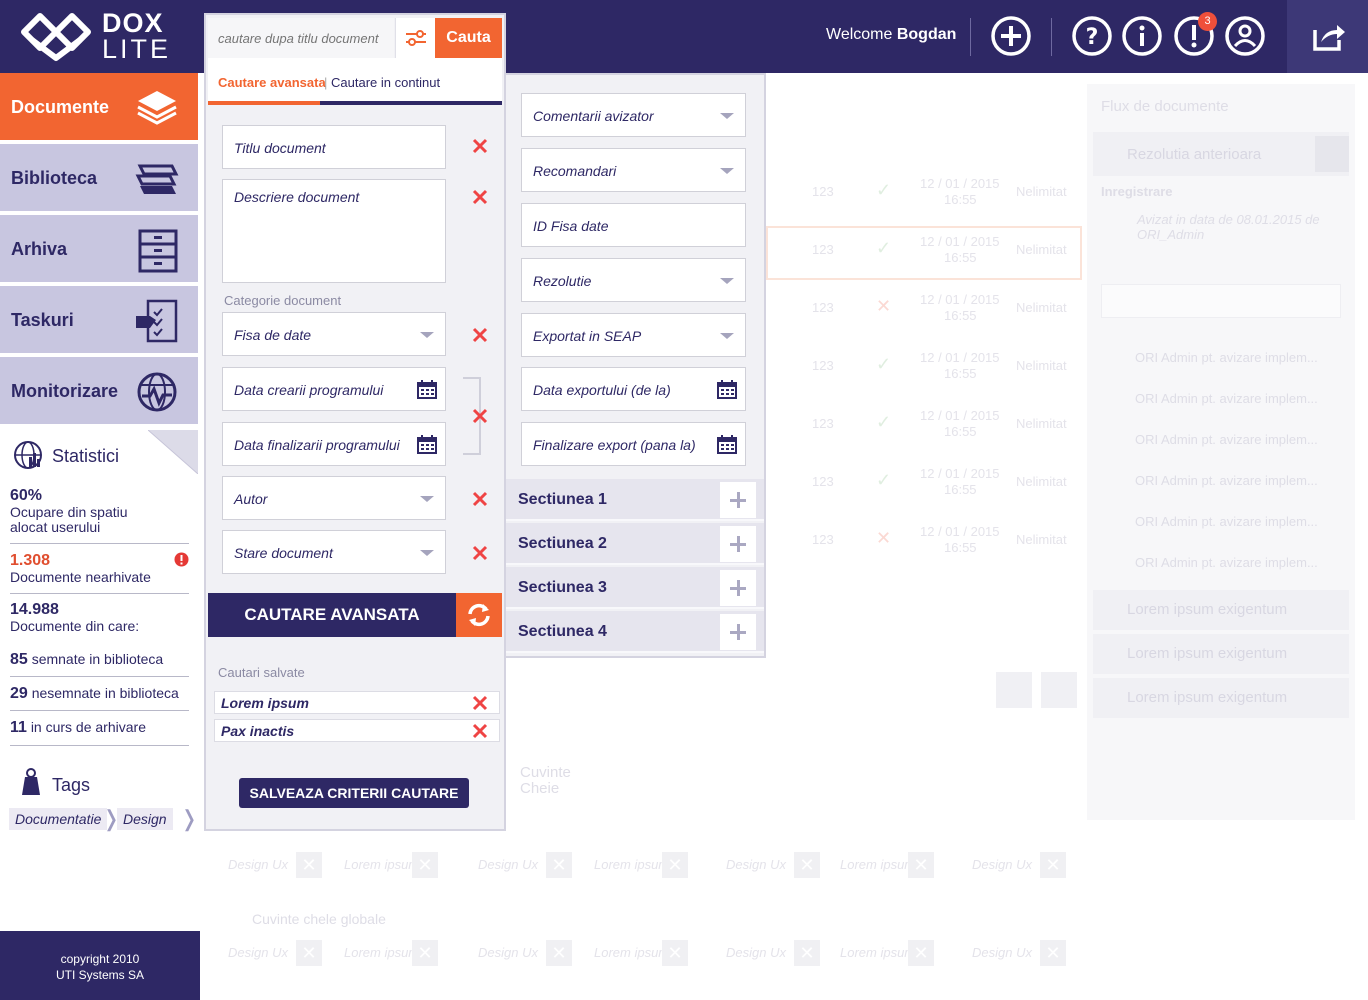  What do you see at coordinates (1051, 37) in the screenshot?
I see `toolbar-separator` at bounding box center [1051, 37].